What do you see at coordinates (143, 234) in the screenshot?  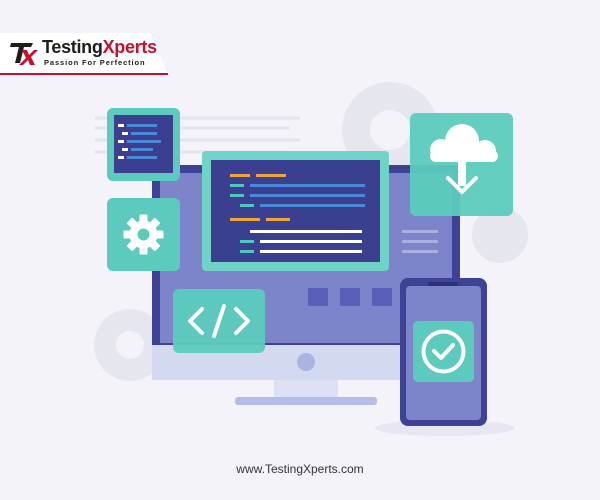 I see `gear-icon` at bounding box center [143, 234].